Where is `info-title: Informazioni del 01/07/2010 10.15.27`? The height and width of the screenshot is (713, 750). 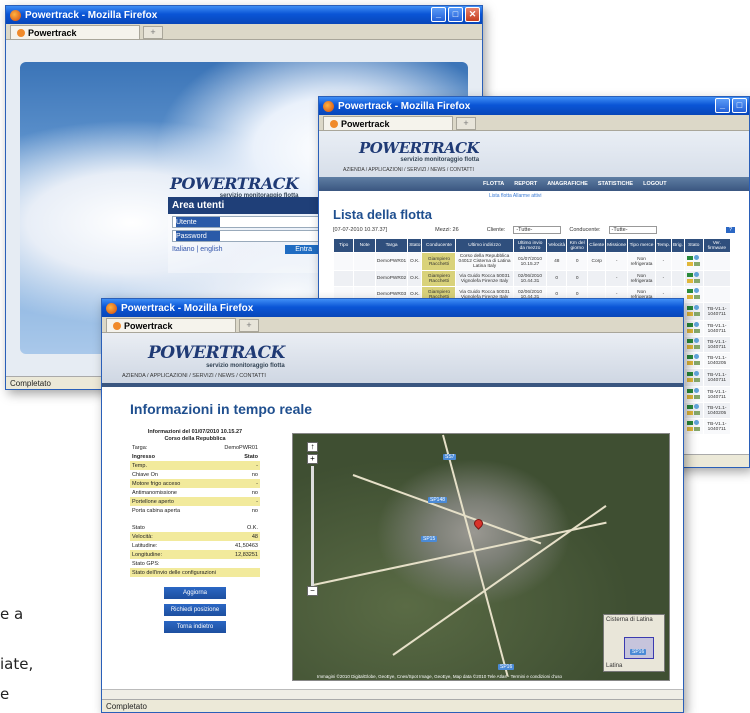
info-title: Informazioni del 01/07/2010 10.15.27 is located at coordinates (195, 432).